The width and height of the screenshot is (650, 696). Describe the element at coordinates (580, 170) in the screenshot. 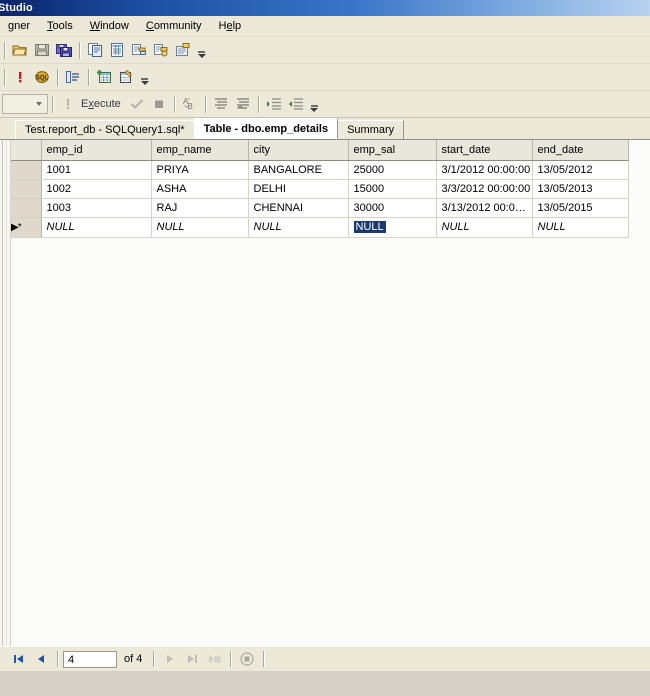

I see `cell-end-date: 13/05/2012` at that location.